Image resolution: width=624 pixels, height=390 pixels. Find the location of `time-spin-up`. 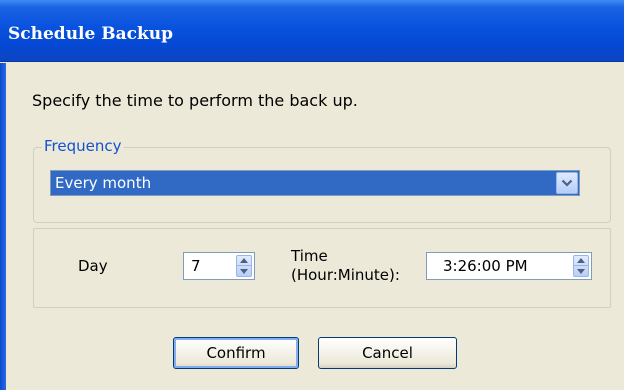

time-spin-up is located at coordinates (581, 261).